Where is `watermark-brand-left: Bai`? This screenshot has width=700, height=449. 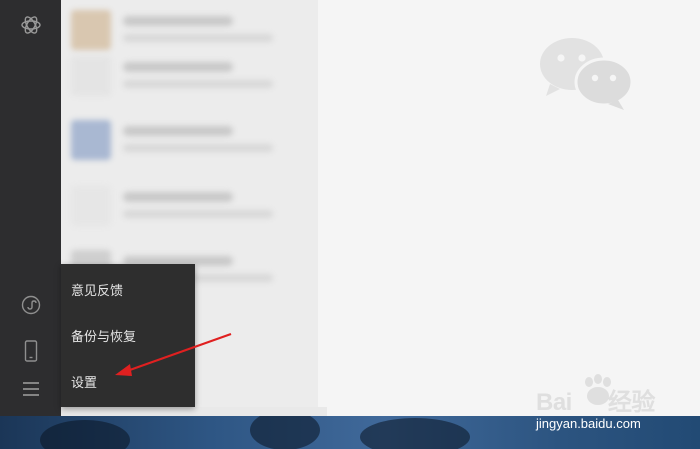
watermark-brand-left: Bai is located at coordinates (554, 402).